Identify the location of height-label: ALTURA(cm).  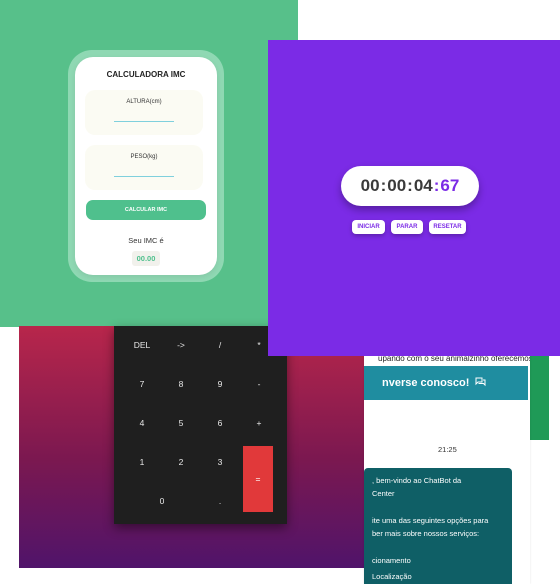
(144, 102).